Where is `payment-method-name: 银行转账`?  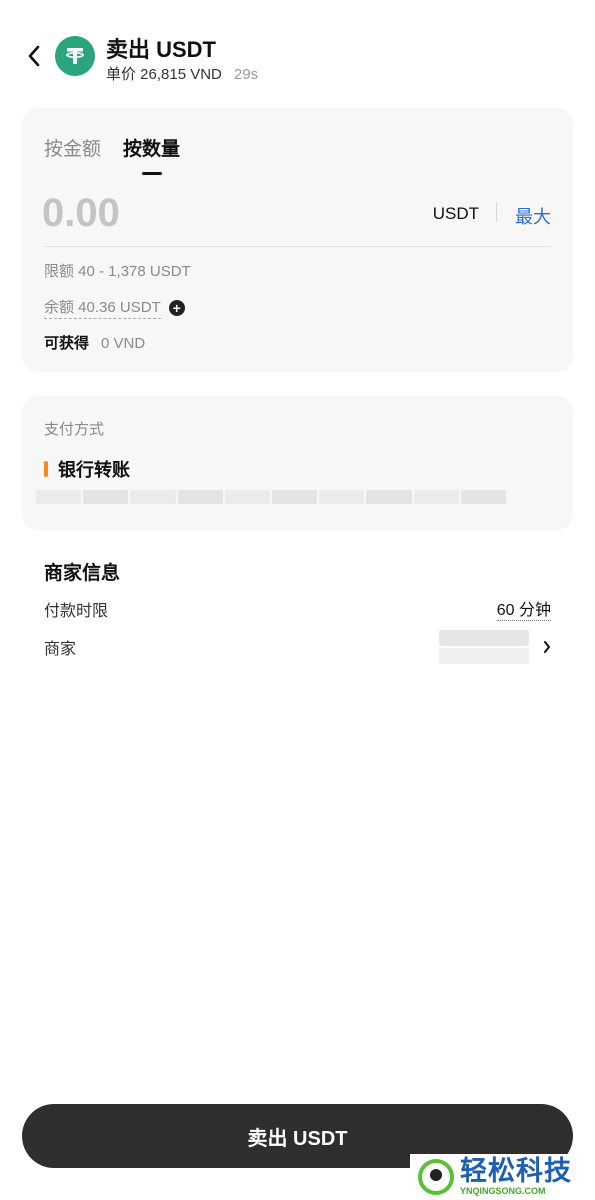
payment-method-name: 银行转账 is located at coordinates (94, 470).